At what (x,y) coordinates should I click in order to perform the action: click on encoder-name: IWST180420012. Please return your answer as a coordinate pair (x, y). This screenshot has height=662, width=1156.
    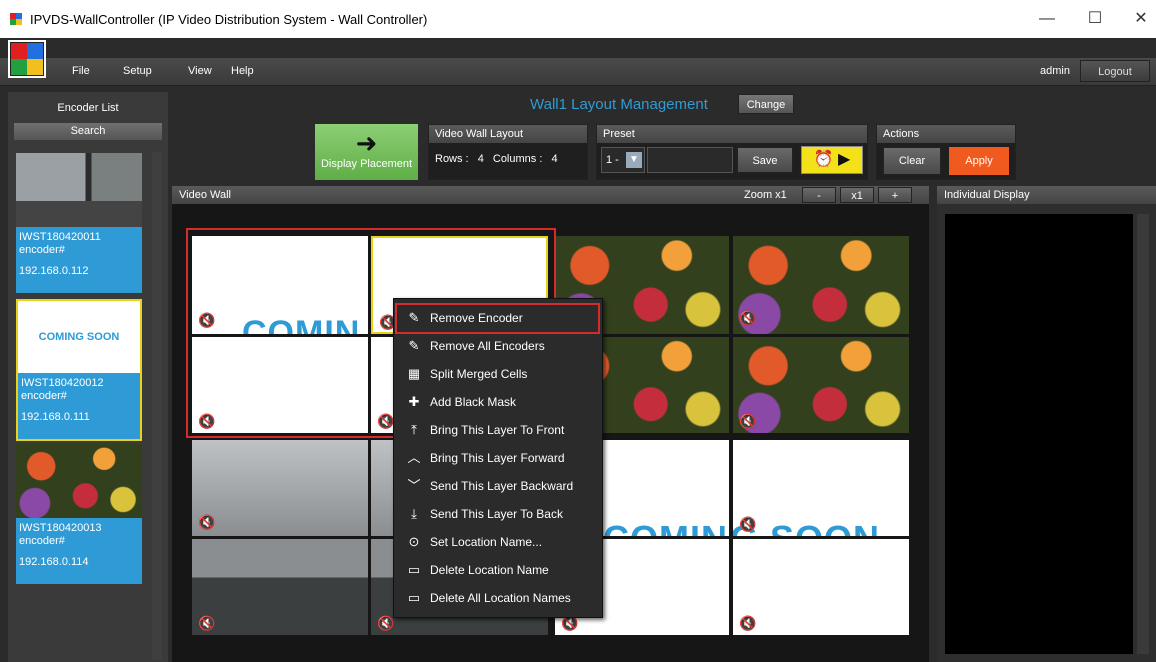
    Looking at the image, I should click on (62, 383).